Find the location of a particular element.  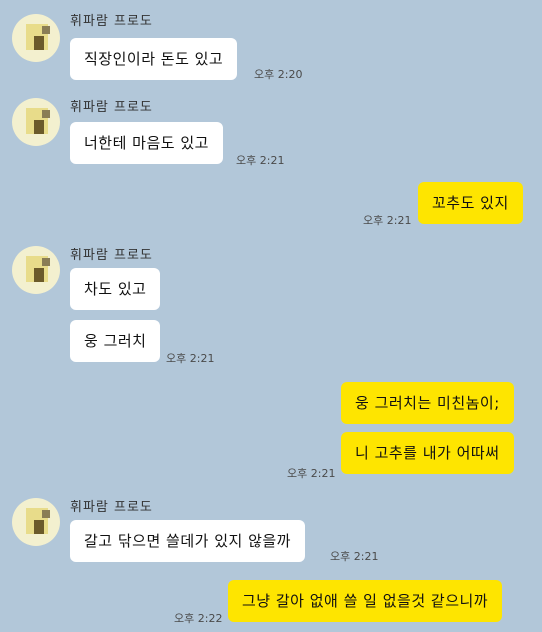

message-bubble: 차도 있고 is located at coordinates (115, 289).